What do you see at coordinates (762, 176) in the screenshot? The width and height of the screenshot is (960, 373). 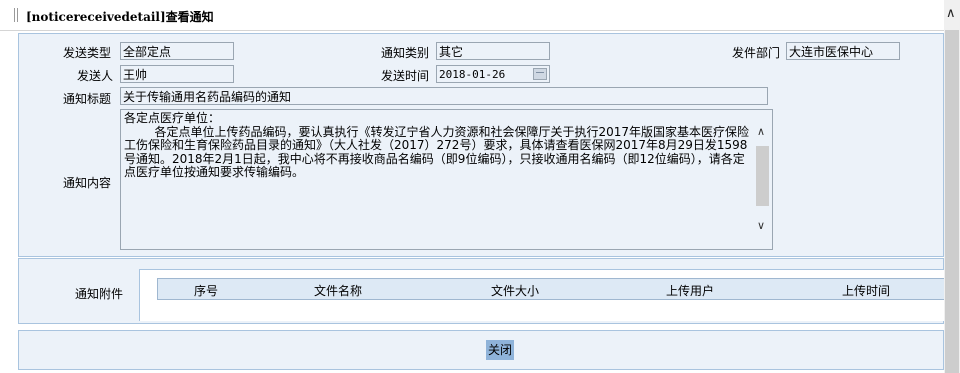 I see `content-scroll-thumb` at bounding box center [762, 176].